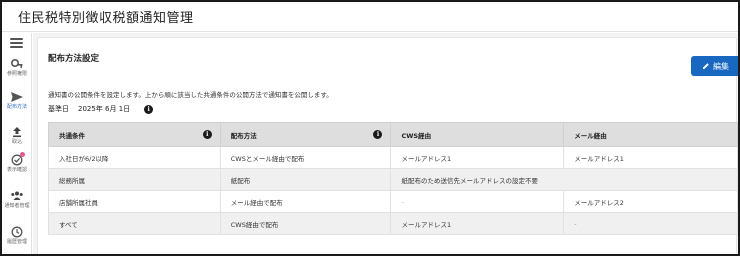  Describe the element at coordinates (650, 201) in the screenshot. I see `table-cell: メールアドレス2` at that location.